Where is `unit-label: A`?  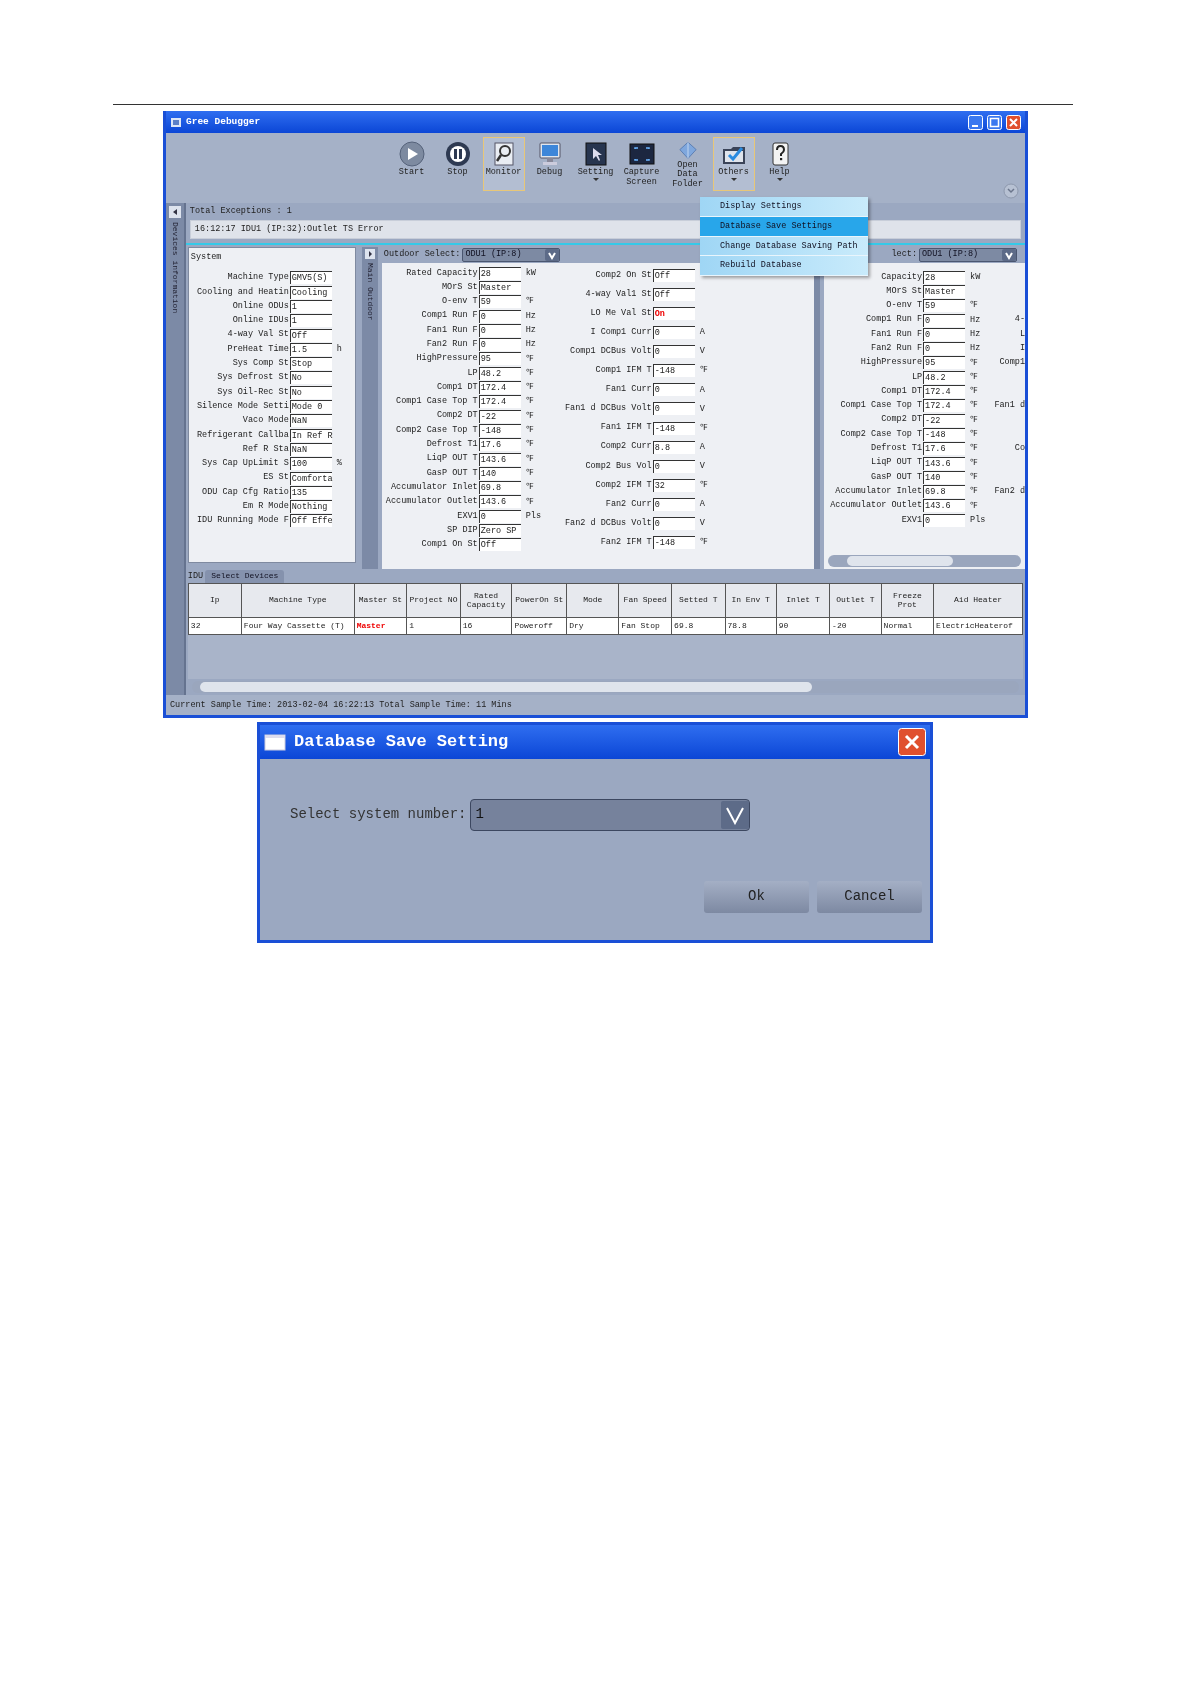 unit-label: A is located at coordinates (702, 333).